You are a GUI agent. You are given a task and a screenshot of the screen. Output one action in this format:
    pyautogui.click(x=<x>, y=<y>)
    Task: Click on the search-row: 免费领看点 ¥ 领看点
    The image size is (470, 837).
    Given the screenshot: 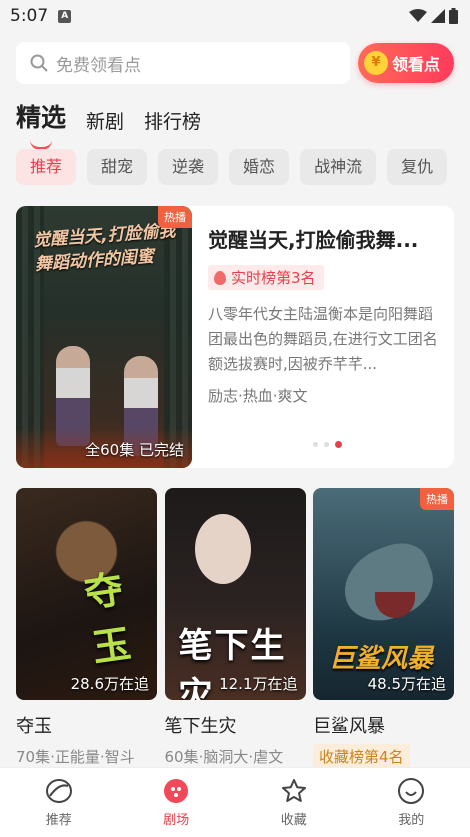 What is the action you would take?
    pyautogui.click(x=235, y=63)
    